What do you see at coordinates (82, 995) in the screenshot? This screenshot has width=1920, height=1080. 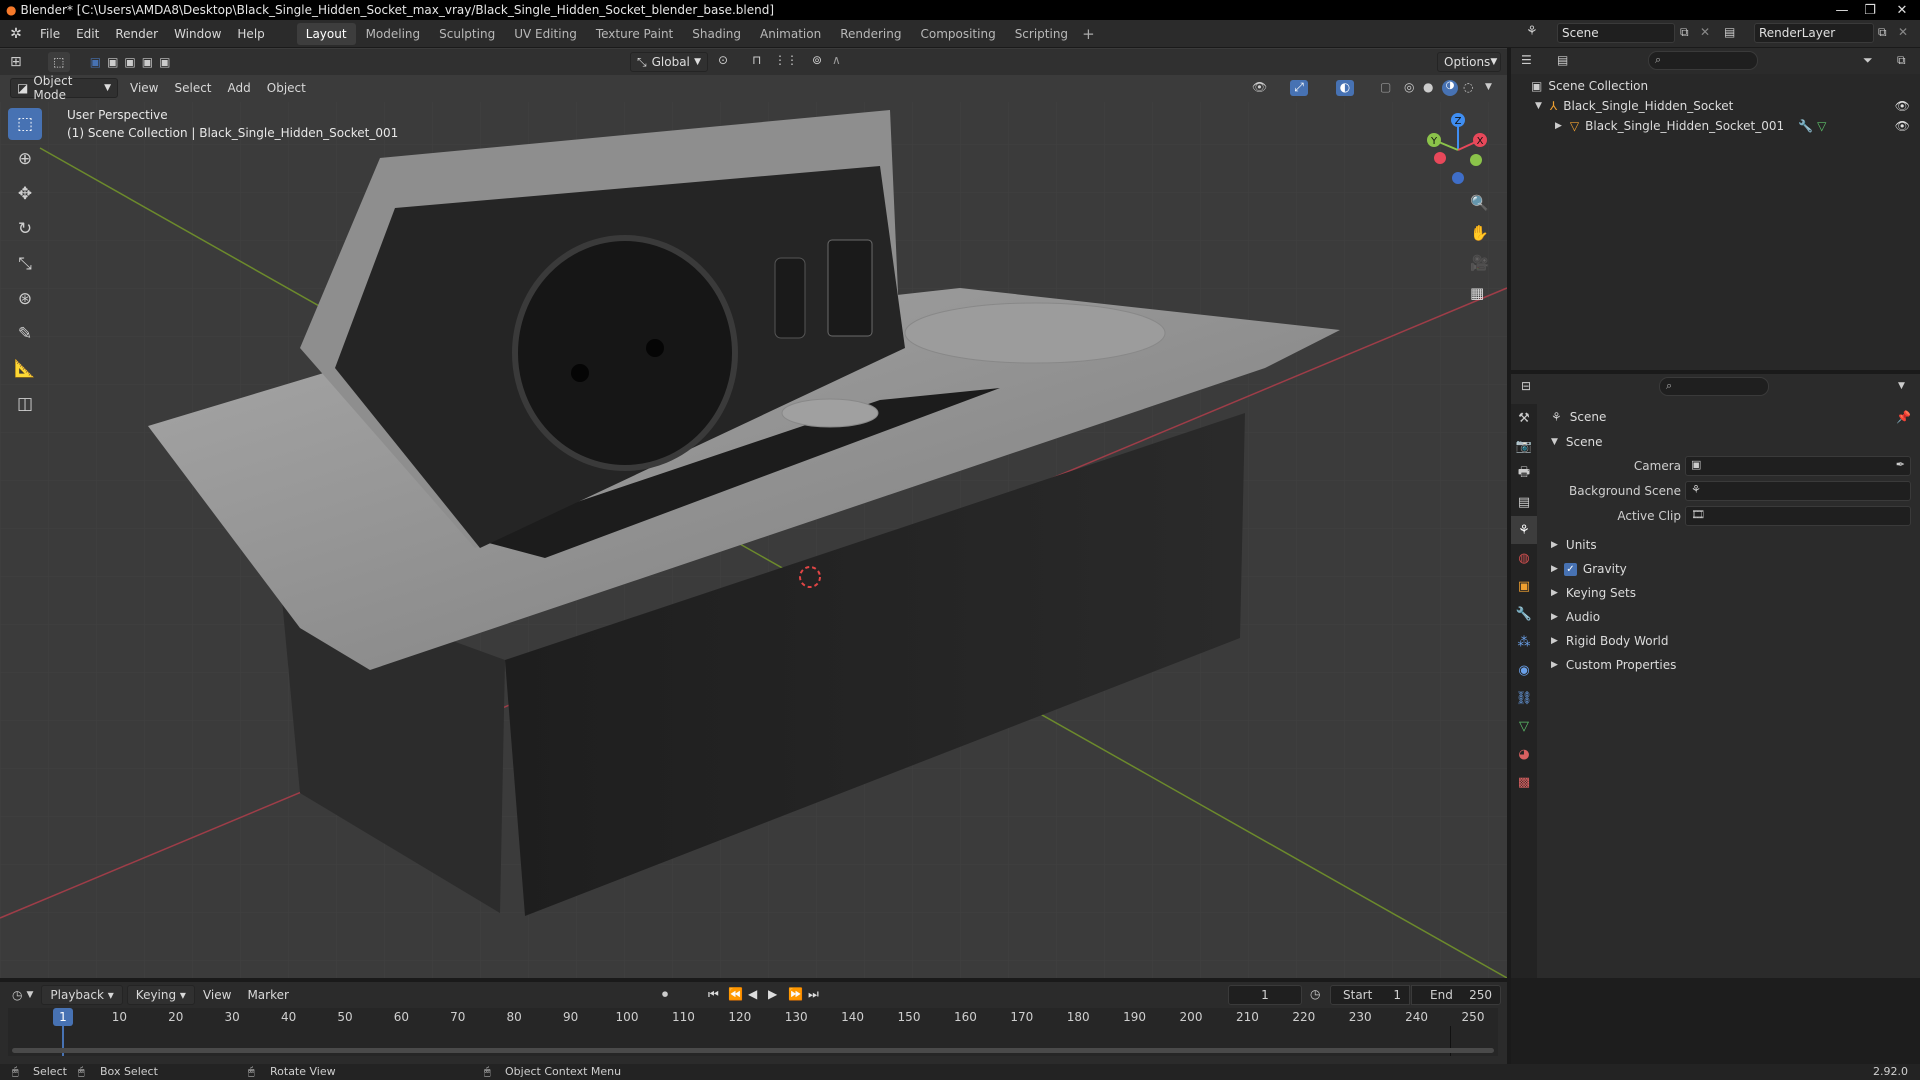 I see `timeline-menu-playback: Playback ▾` at bounding box center [82, 995].